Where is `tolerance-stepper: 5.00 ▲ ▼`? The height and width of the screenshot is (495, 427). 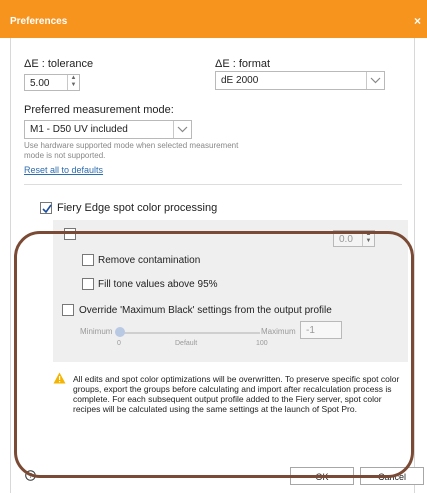
tolerance-stepper: 5.00 ▲ ▼ is located at coordinates (52, 82).